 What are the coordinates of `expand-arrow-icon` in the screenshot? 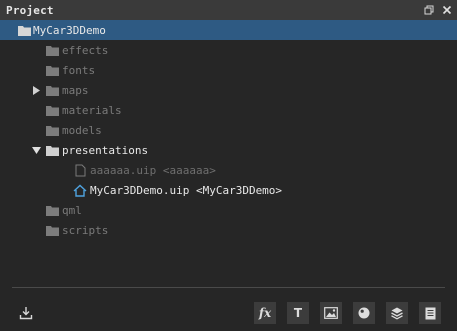 It's located at (36, 90).